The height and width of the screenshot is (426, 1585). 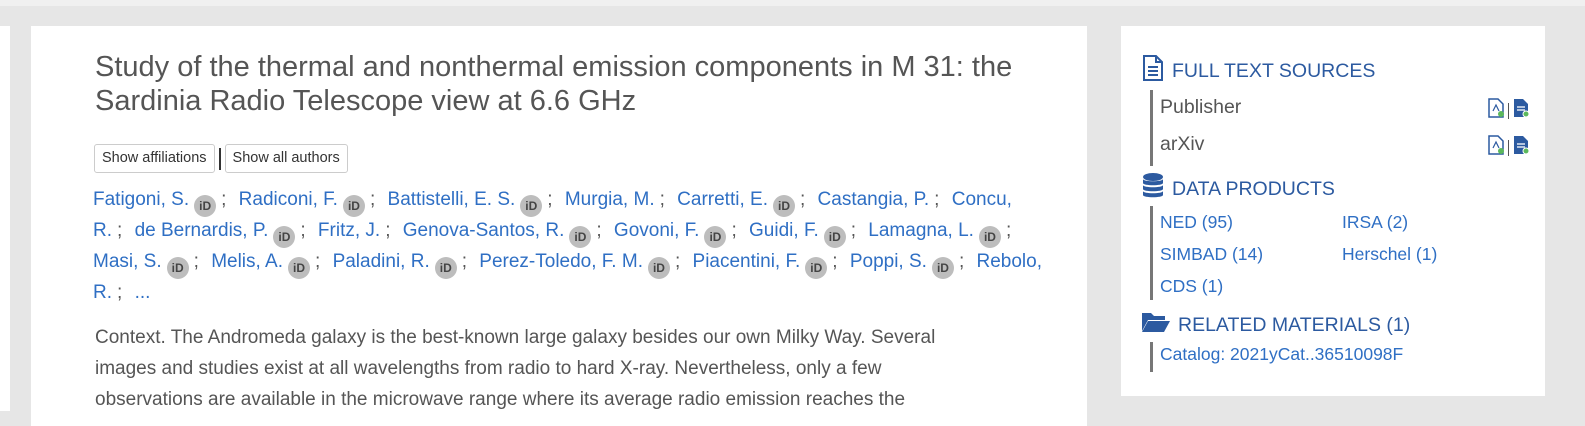 I want to click on full-text-bar, so click(x=1151, y=128).